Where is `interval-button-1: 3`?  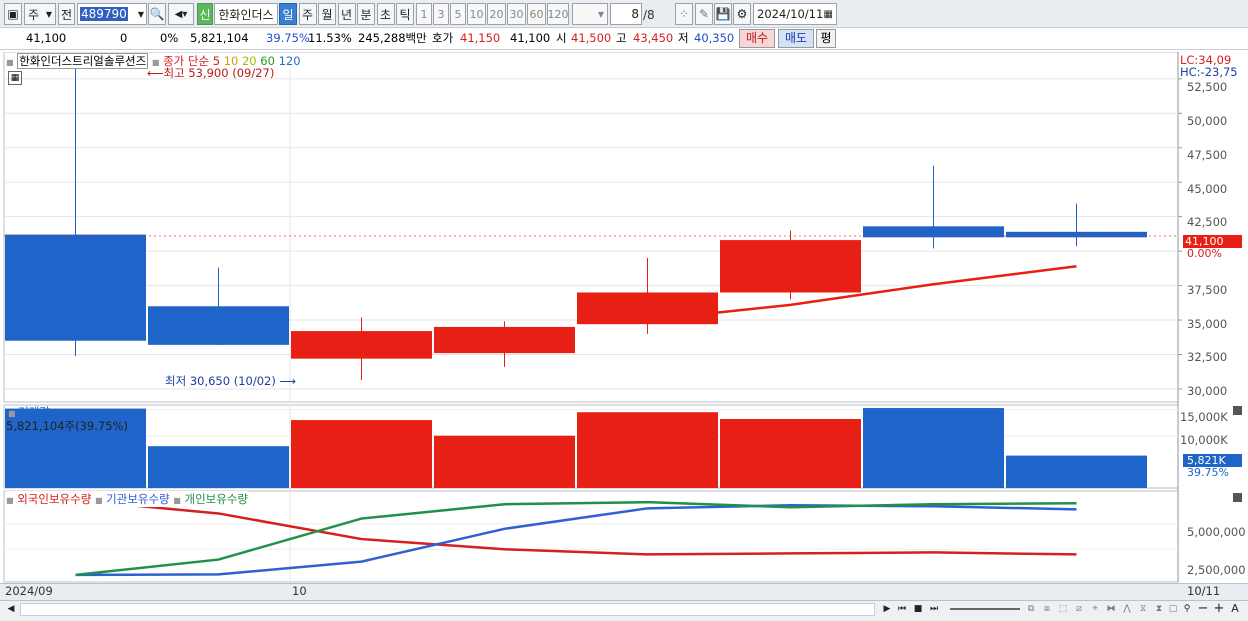 interval-button-1: 3 is located at coordinates (441, 14).